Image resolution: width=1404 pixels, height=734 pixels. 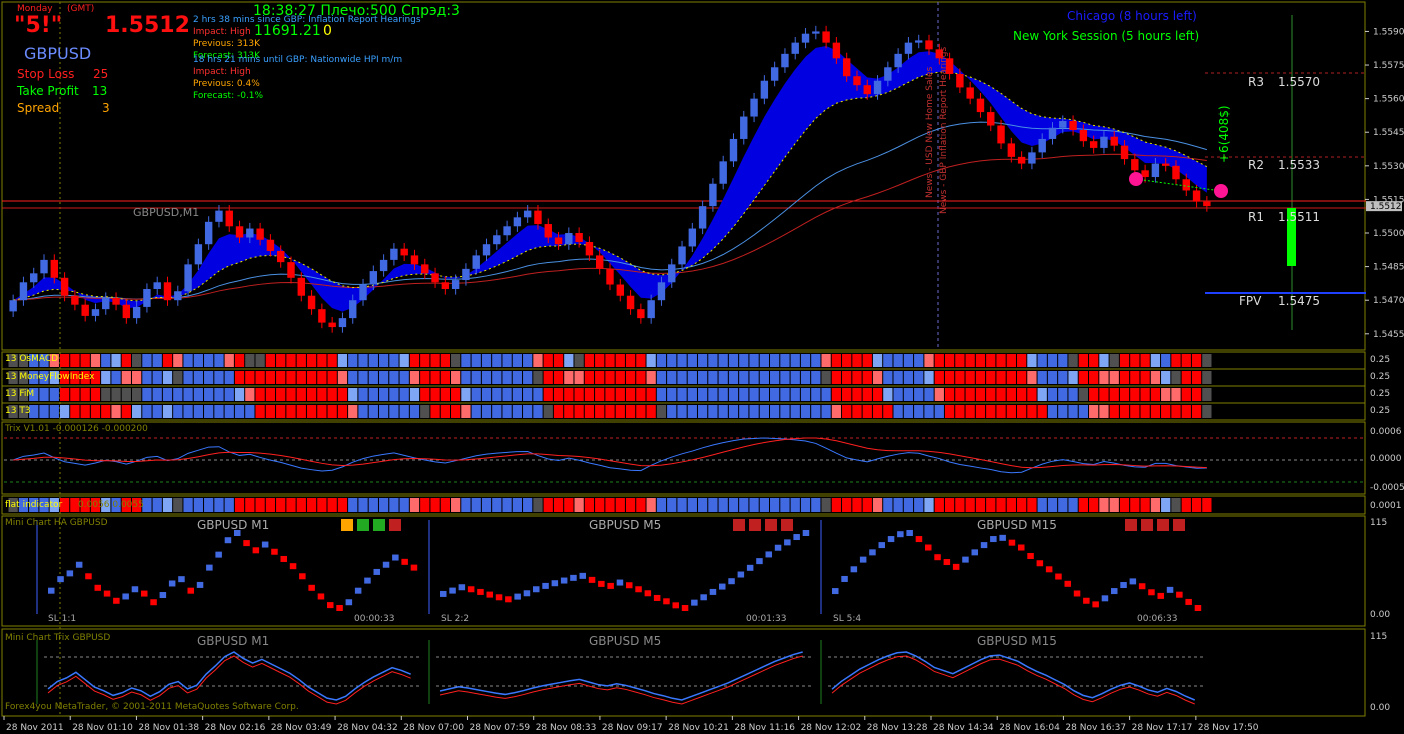 What do you see at coordinates (831, 728) in the screenshot?
I see `x-tick-label: 28 Nov 12:02` at bounding box center [831, 728].